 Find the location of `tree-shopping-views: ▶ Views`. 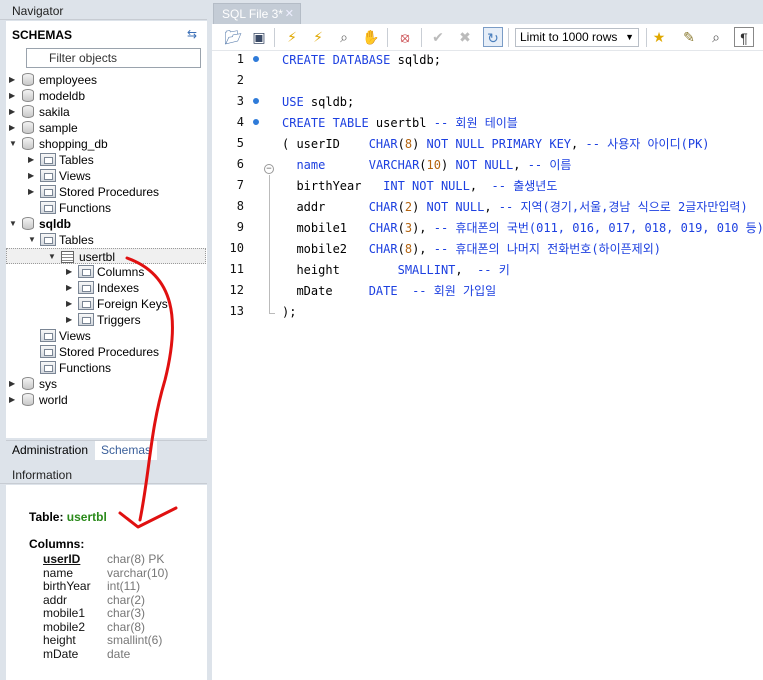

tree-shopping-views: ▶ Views is located at coordinates (59, 176).